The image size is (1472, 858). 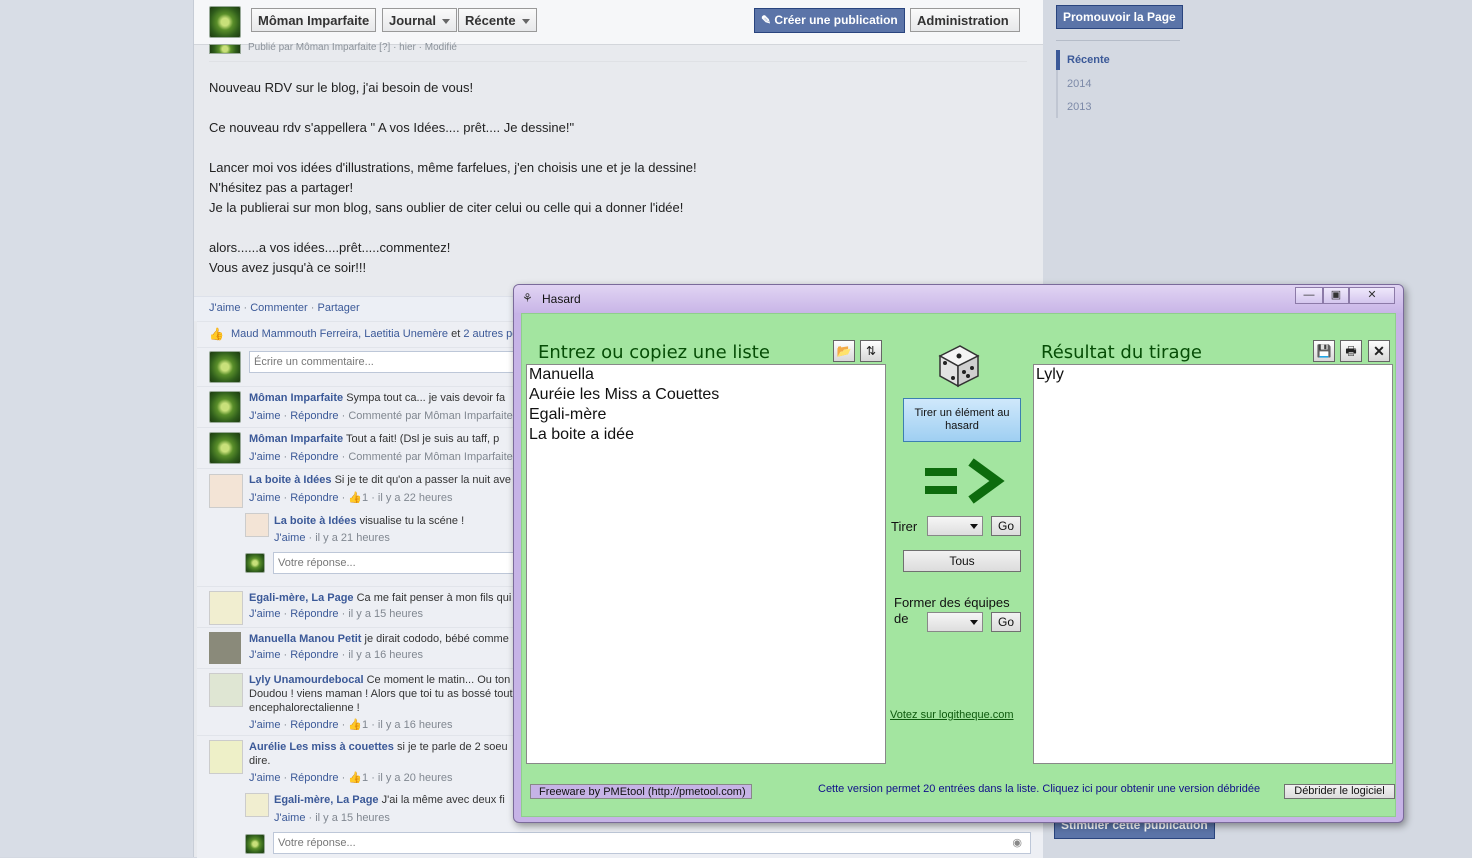 What do you see at coordinates (338, 308) in the screenshot?
I see `share-link: Partager` at bounding box center [338, 308].